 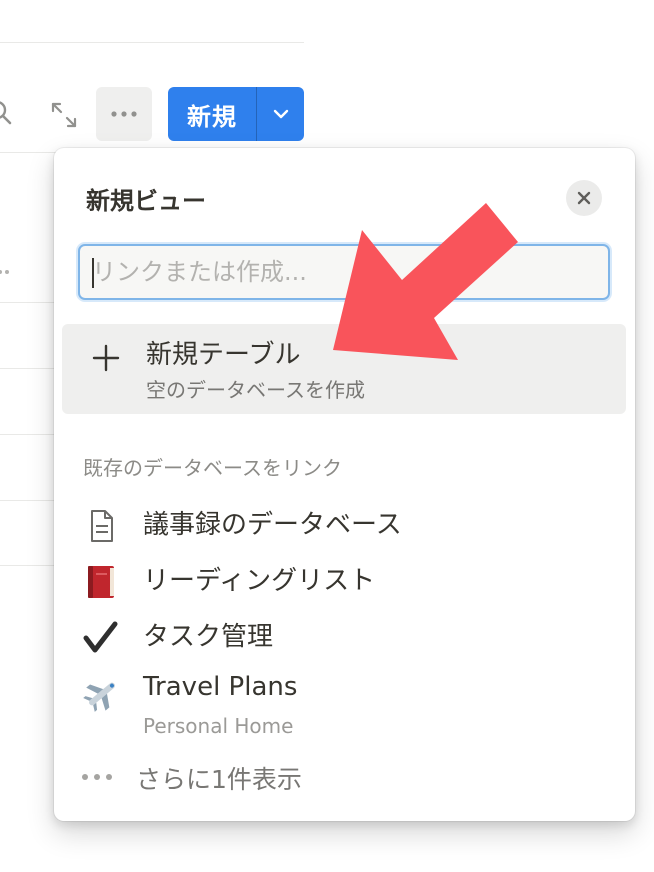 What do you see at coordinates (99, 697) in the screenshot?
I see `airplane-icon` at bounding box center [99, 697].